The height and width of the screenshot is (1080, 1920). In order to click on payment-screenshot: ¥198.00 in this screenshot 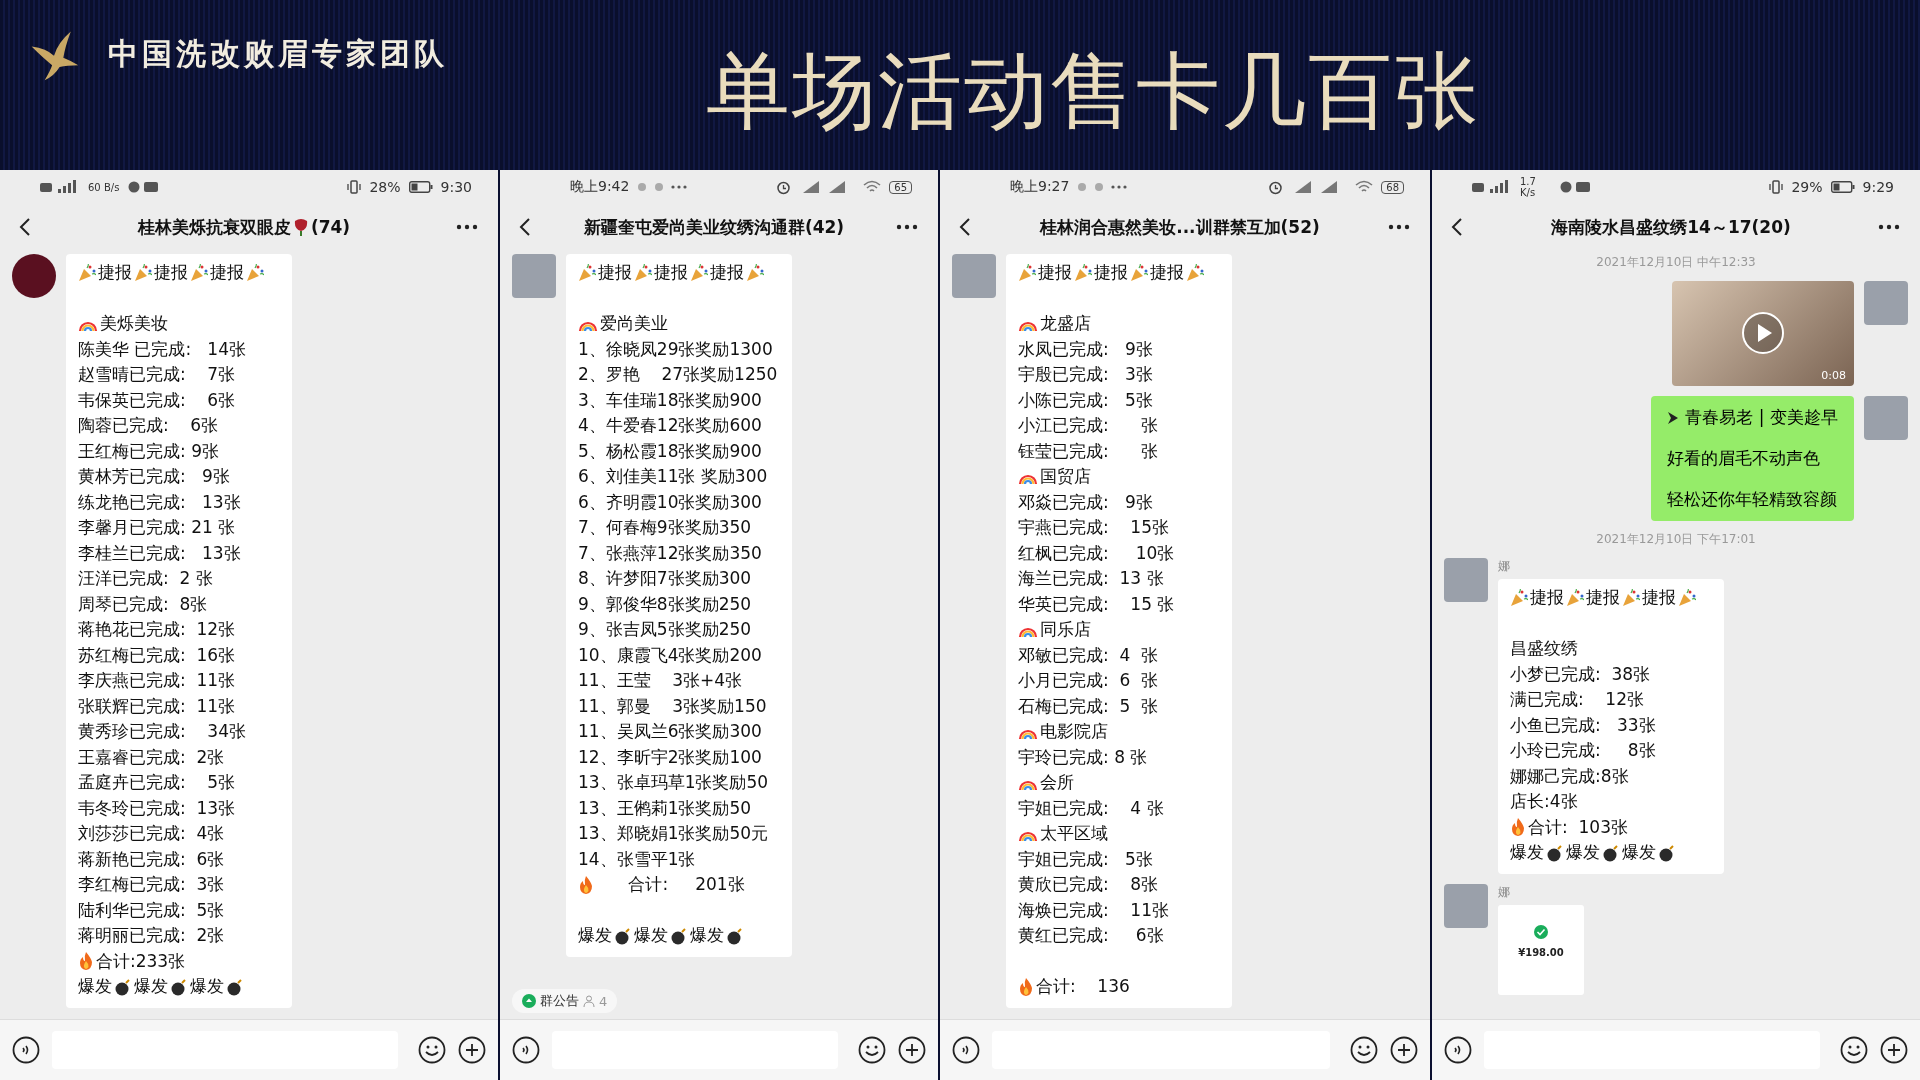, I will do `click(1541, 949)`.